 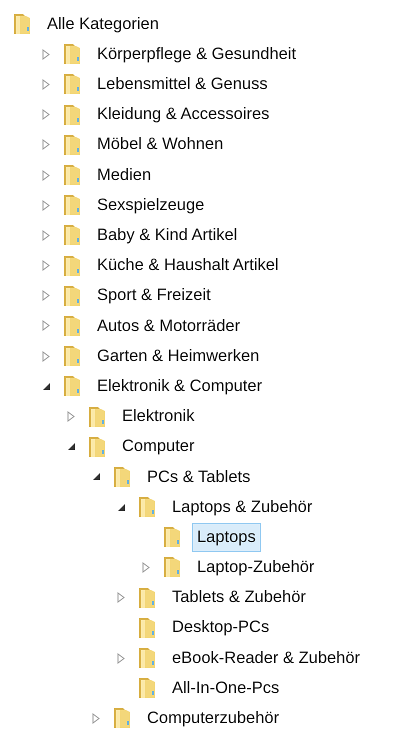 What do you see at coordinates (183, 115) in the screenshot?
I see `tree-item: Kleidung & Accessoires` at bounding box center [183, 115].